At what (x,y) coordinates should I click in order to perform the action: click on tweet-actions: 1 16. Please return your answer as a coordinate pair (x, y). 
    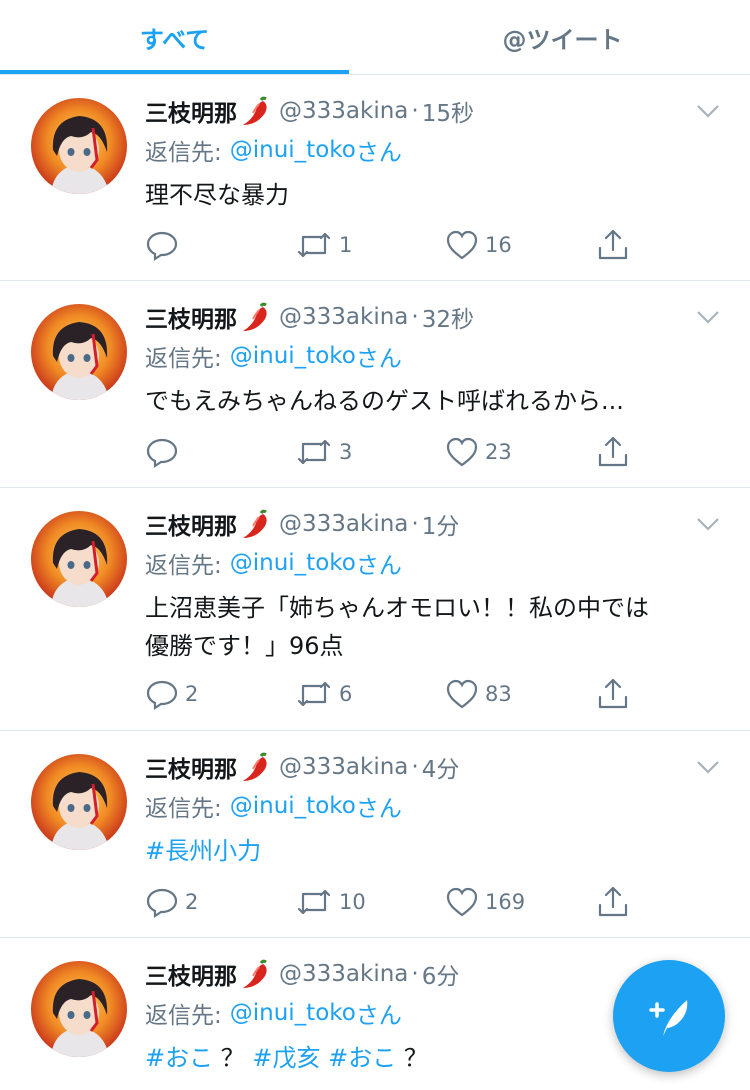
    Looking at the image, I should click on (395, 245).